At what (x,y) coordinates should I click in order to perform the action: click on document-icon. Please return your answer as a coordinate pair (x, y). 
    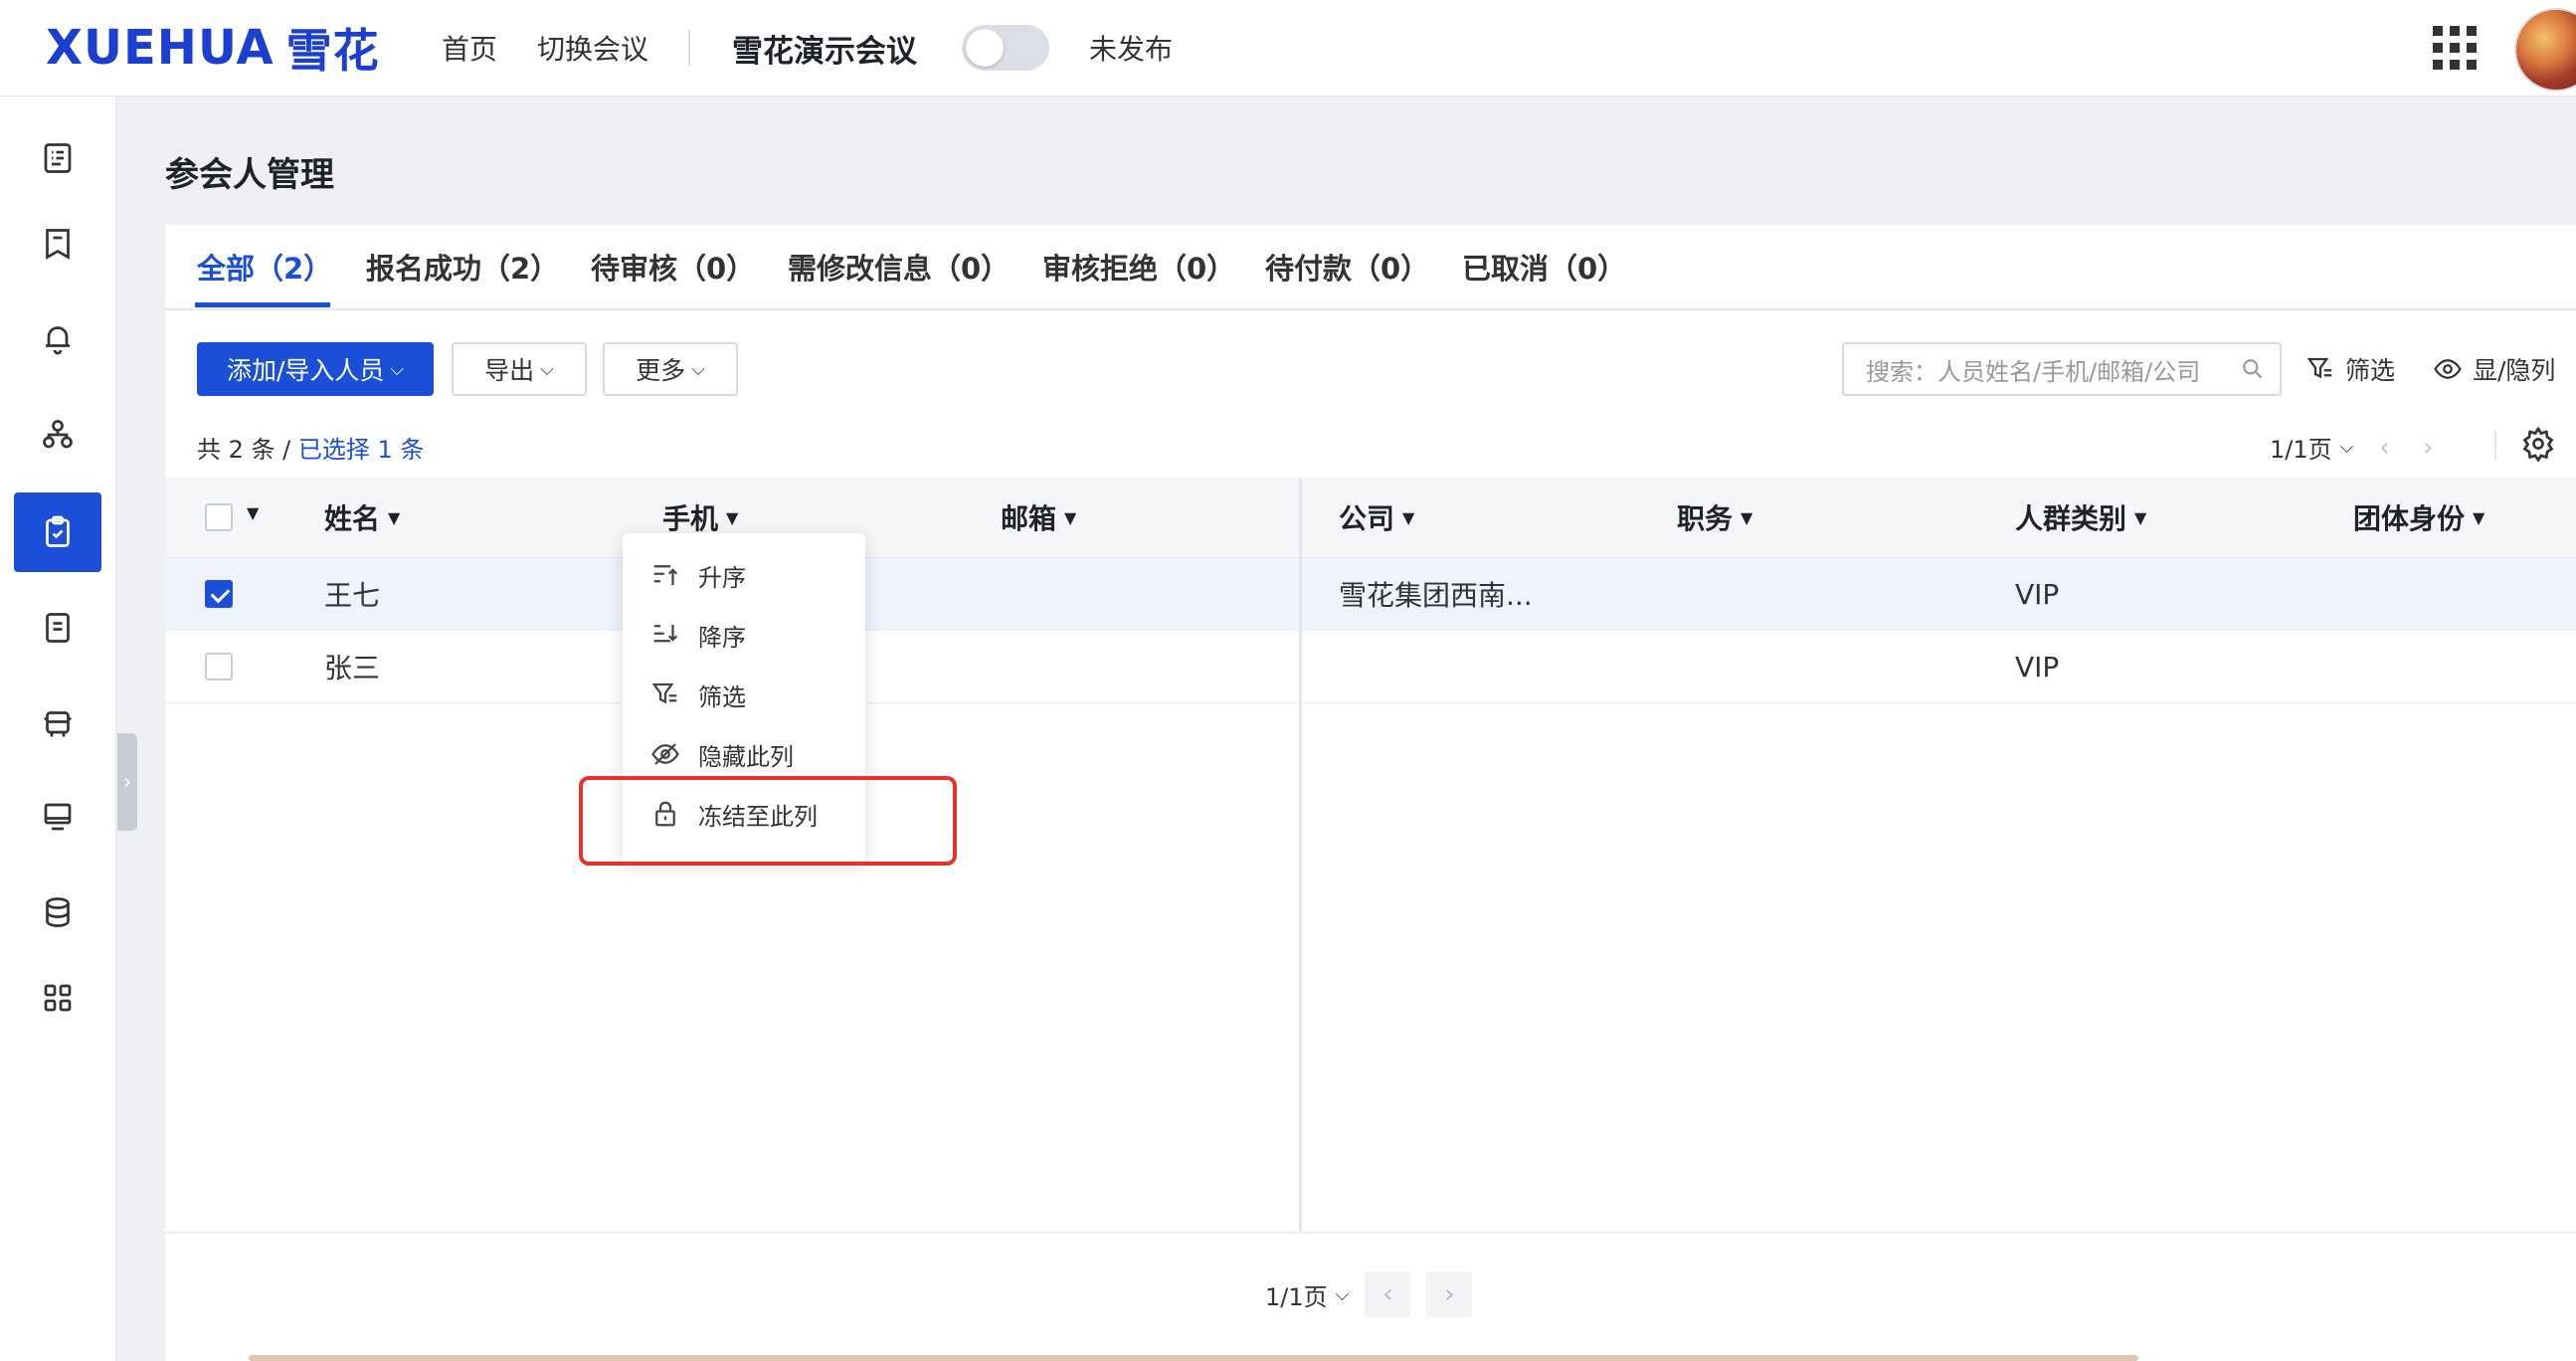
    Looking at the image, I should click on (57, 628).